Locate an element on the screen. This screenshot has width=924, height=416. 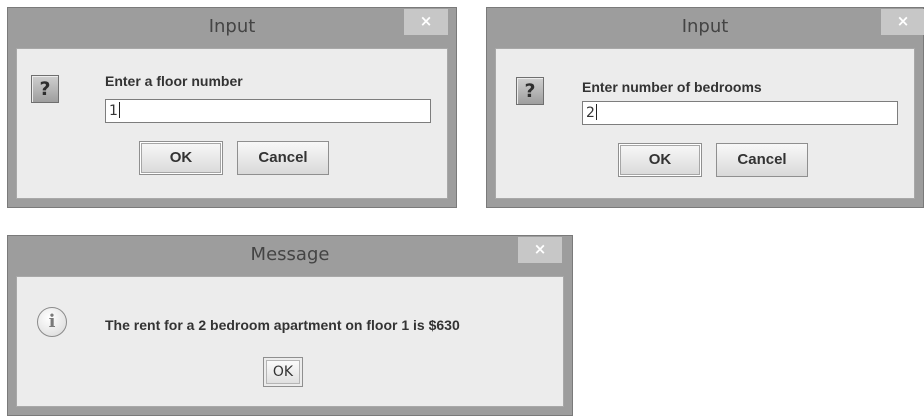
prompt-label: Enter number of bedrooms is located at coordinates (672, 87).